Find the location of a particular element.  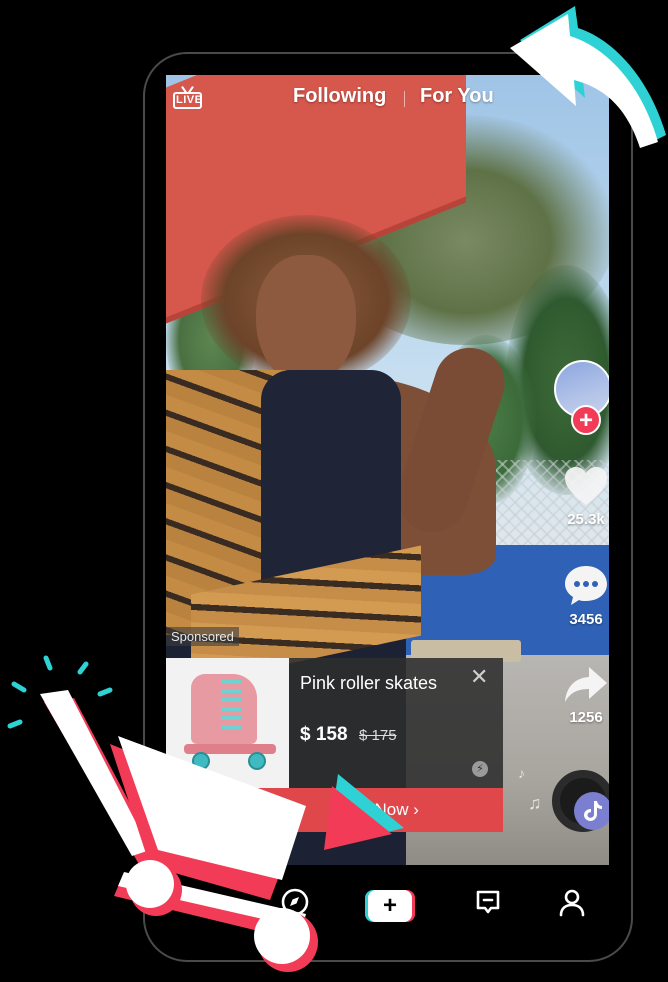

follow-plus-icon: + is located at coordinates (586, 420).